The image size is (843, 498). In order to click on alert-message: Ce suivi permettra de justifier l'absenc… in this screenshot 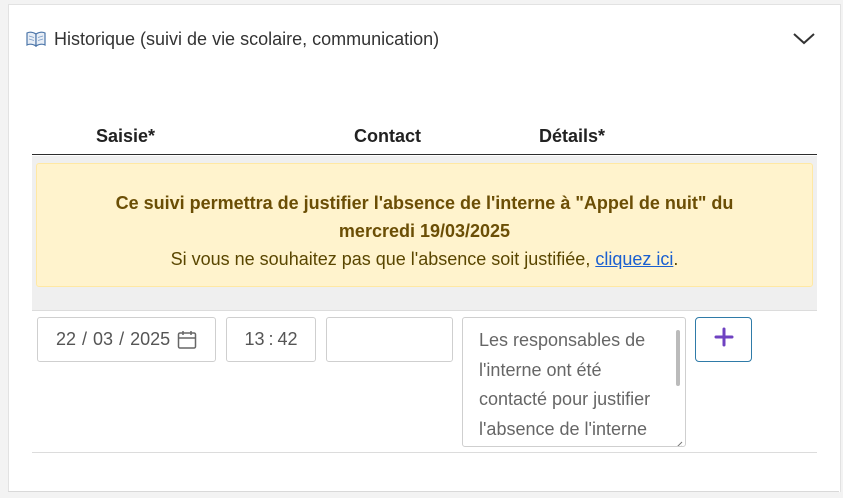, I will do `click(424, 217)`.